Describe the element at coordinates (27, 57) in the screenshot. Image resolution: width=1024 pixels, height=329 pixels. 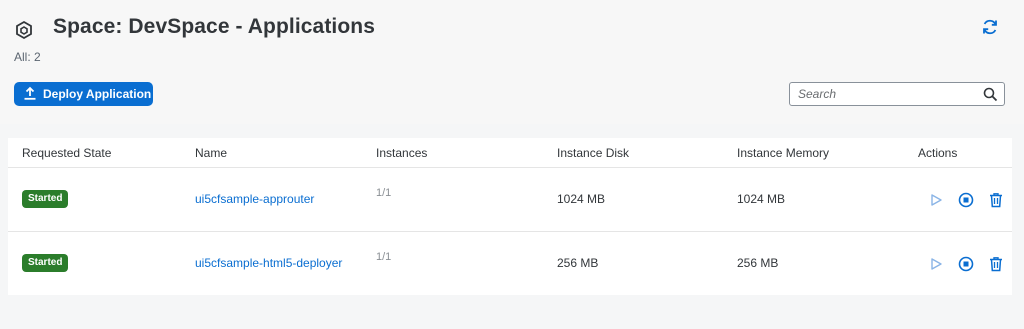
I see `item-count: All: 2` at that location.